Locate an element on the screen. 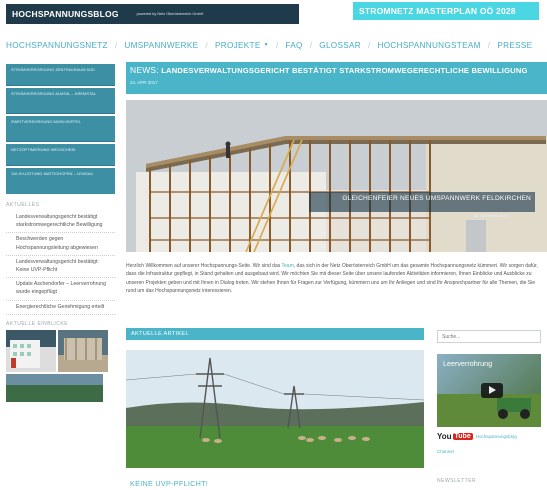  nav-hochspannungsteam: HOCHSPANNUNGSTEAM is located at coordinates (429, 45).